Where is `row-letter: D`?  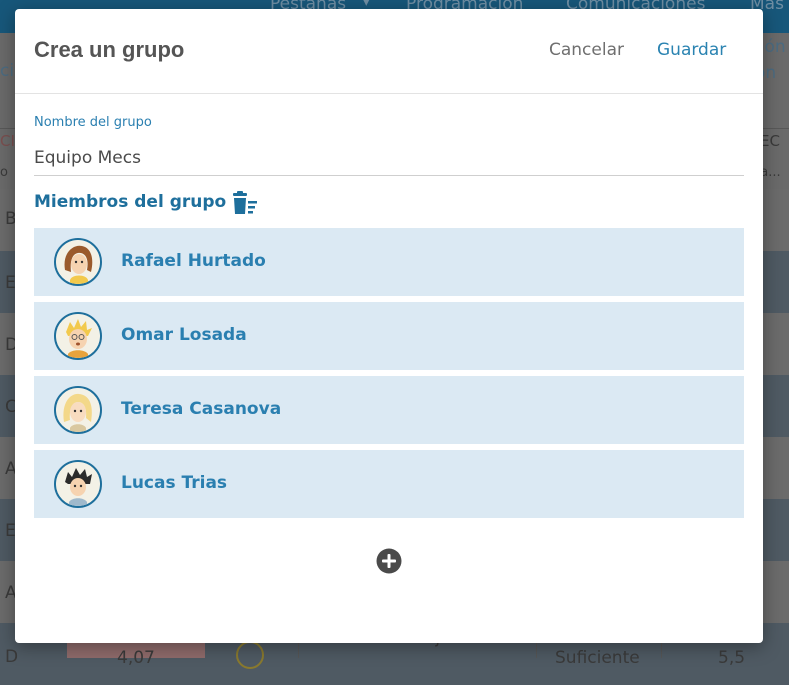
row-letter: D is located at coordinates (12, 657).